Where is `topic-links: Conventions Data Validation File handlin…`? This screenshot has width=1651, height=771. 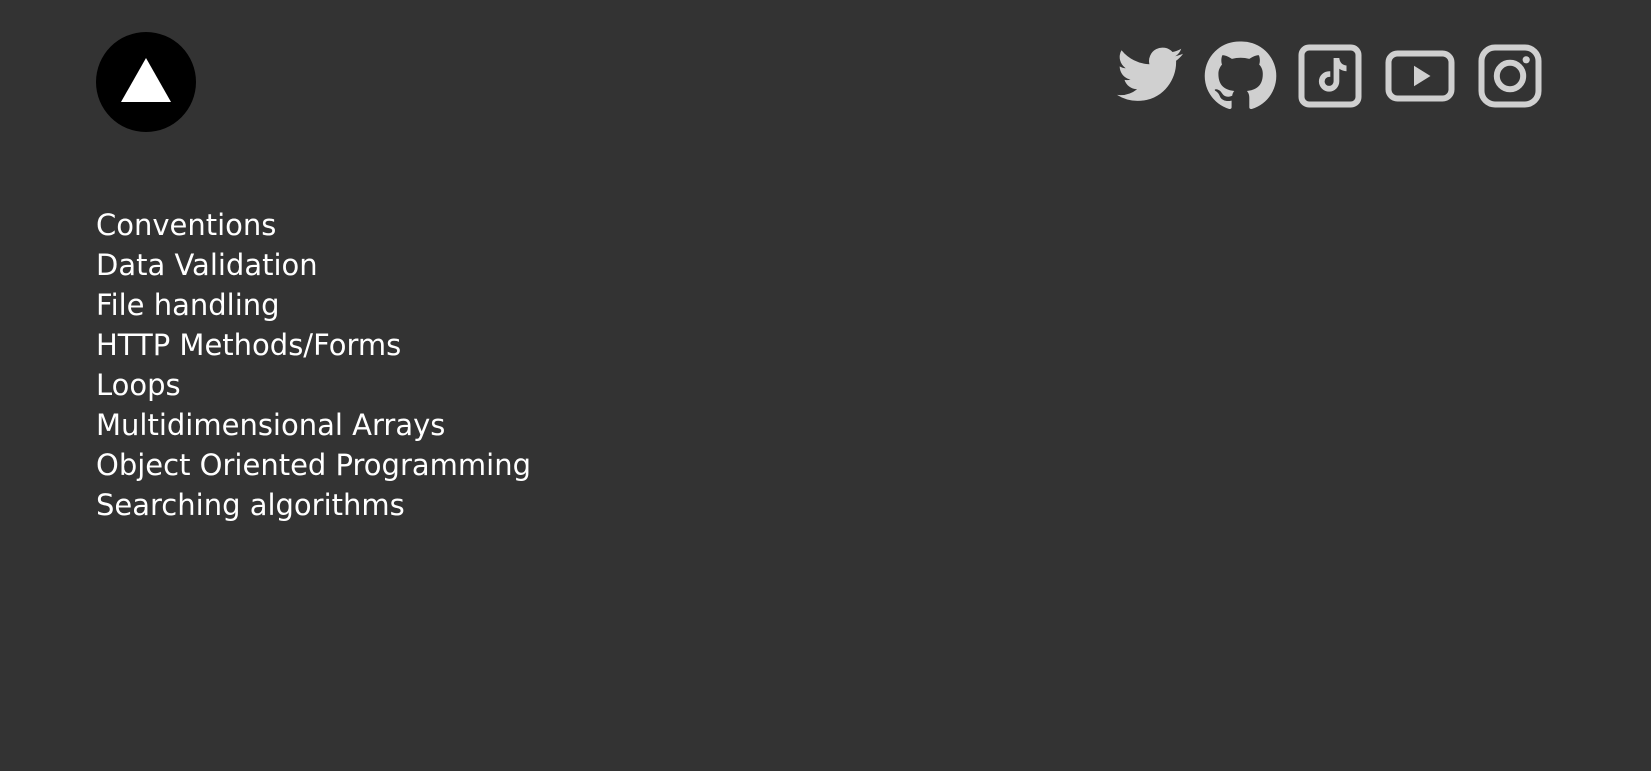
topic-links: Conventions Data Validation File handlin… is located at coordinates (313, 365).